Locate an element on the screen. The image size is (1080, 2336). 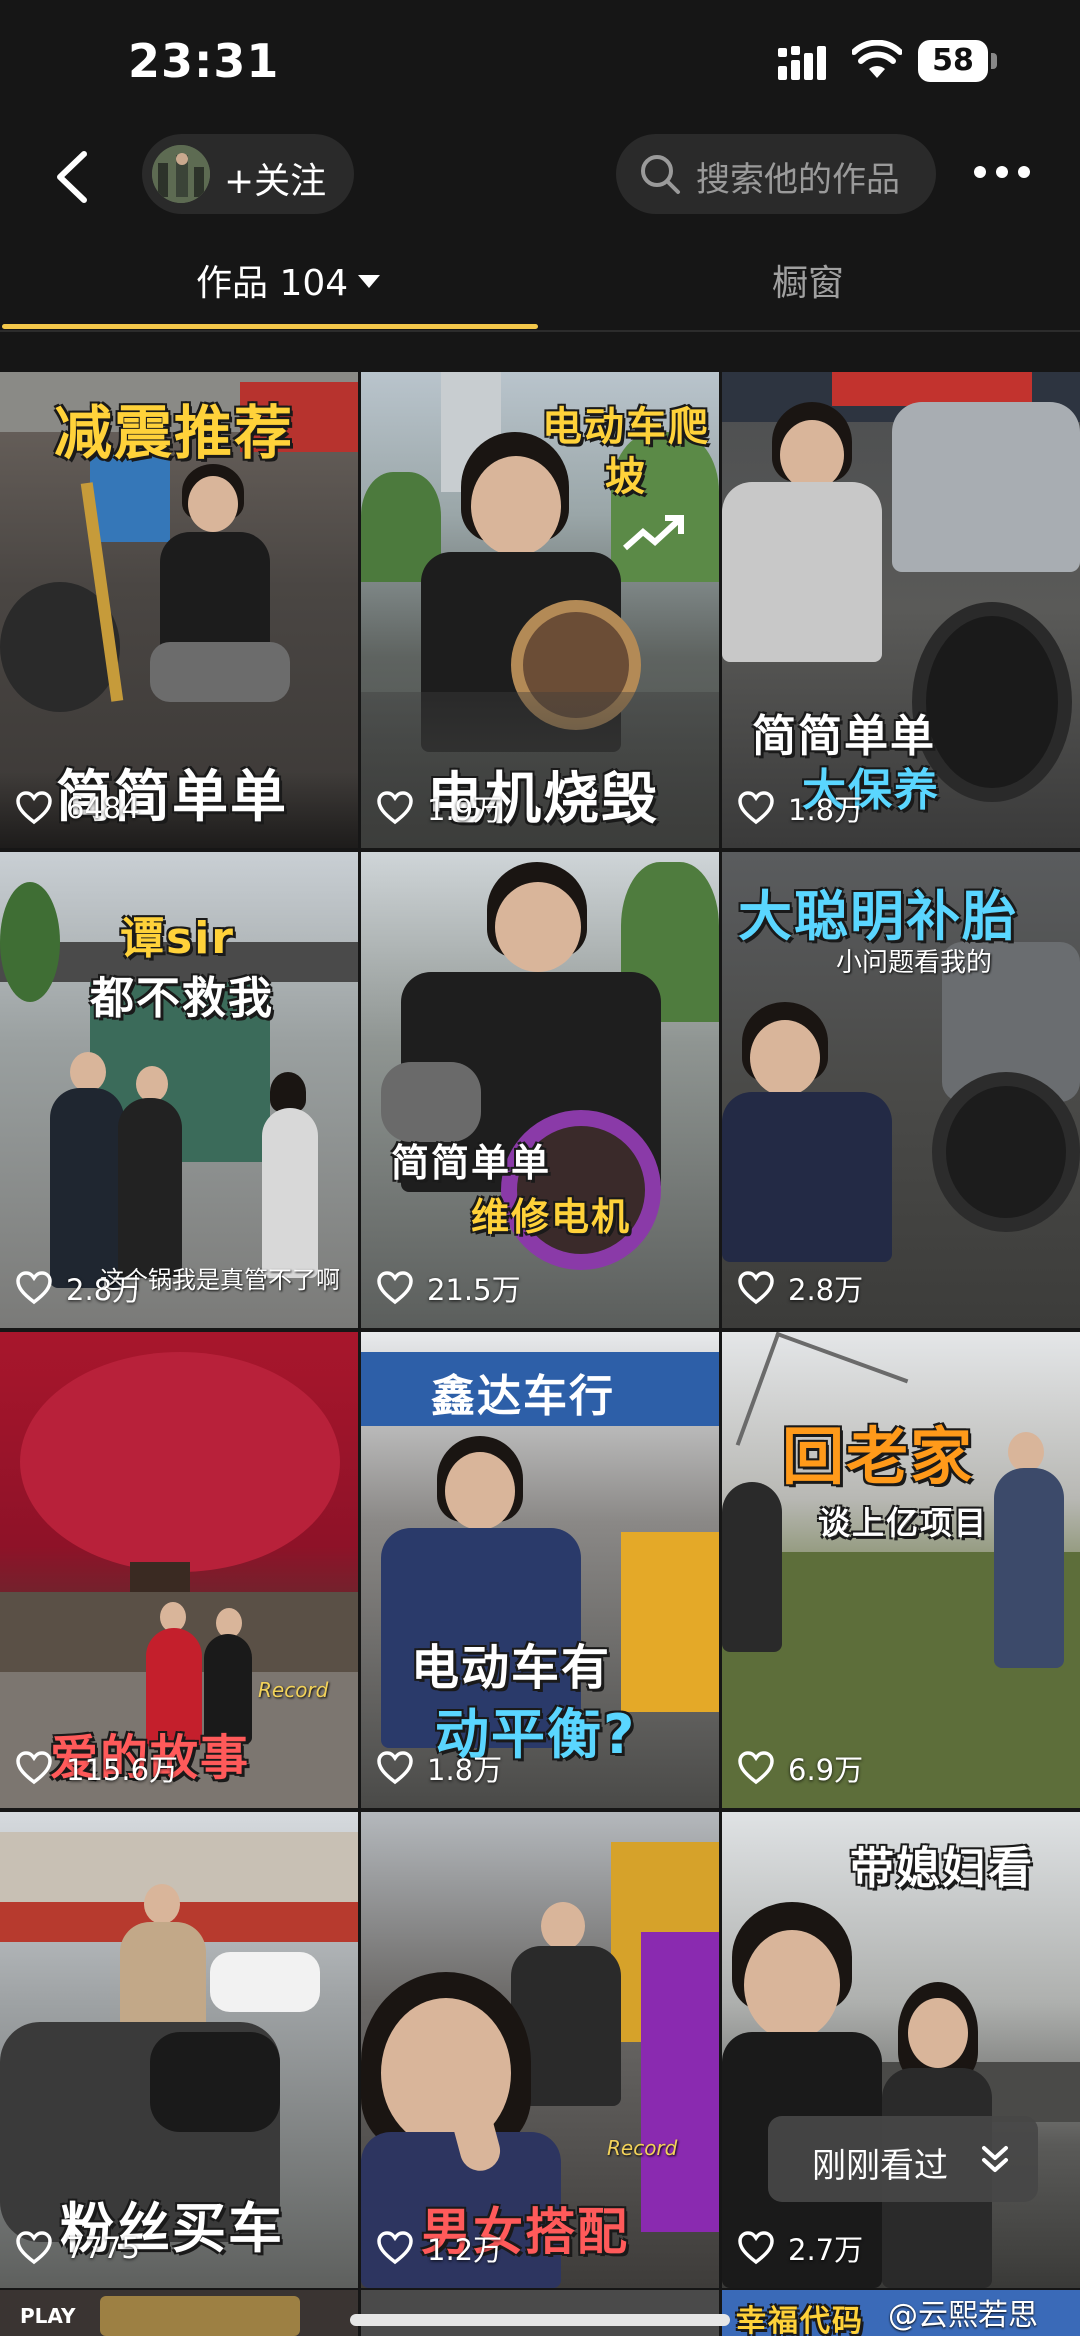
tab-works-label: 作品 104 is located at coordinates (272, 283).